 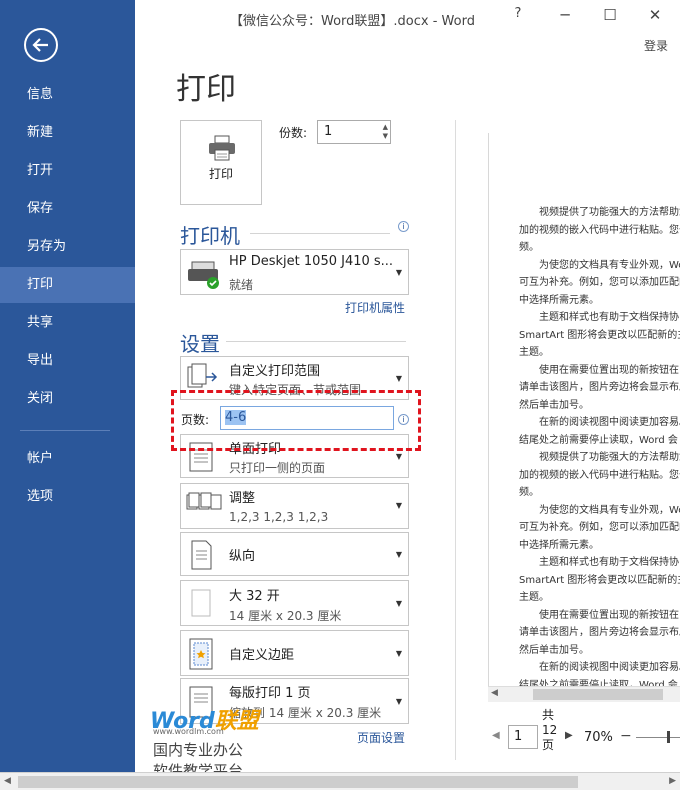 I want to click on sidebar-item-close: 关闭, so click(x=67, y=399).